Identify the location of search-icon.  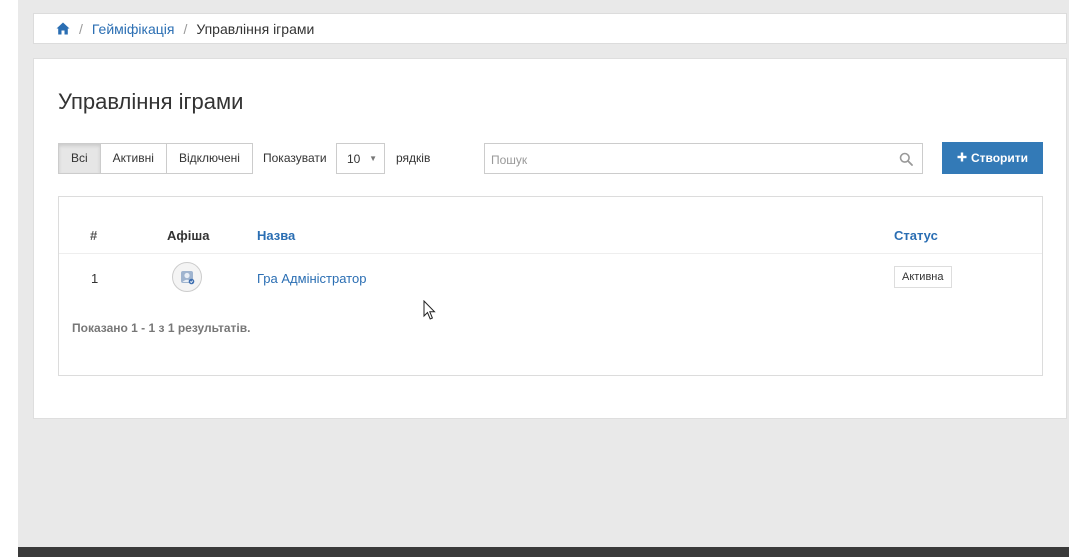
(906, 159).